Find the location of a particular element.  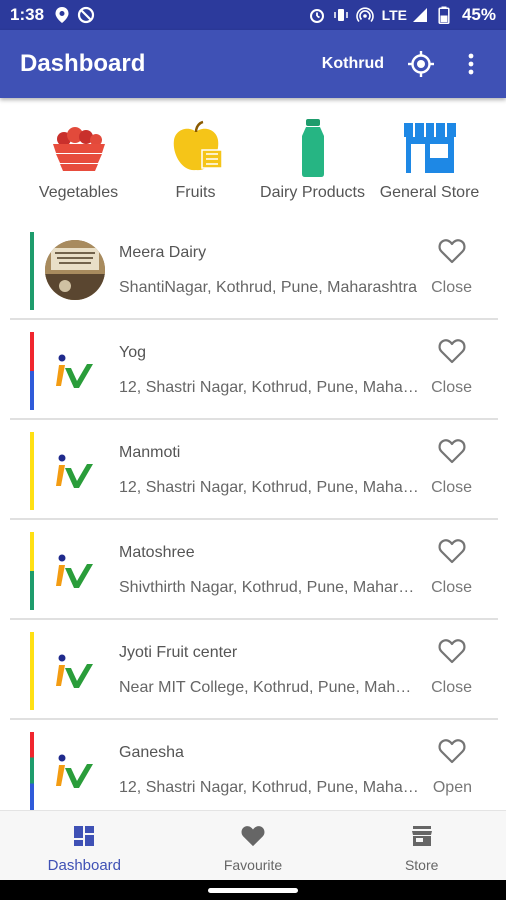

store-icon is located at coordinates (430, 148).